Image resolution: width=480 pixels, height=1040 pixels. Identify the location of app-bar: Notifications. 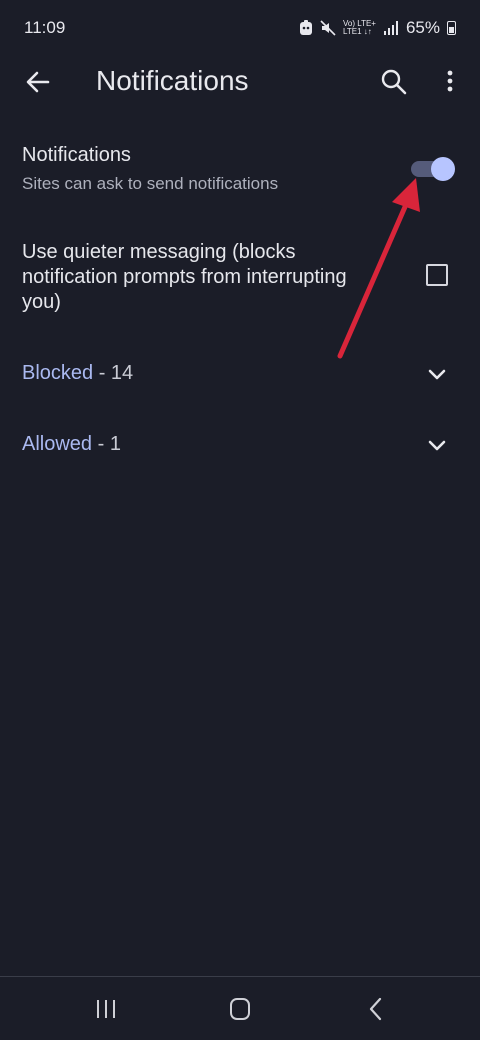
(240, 82).